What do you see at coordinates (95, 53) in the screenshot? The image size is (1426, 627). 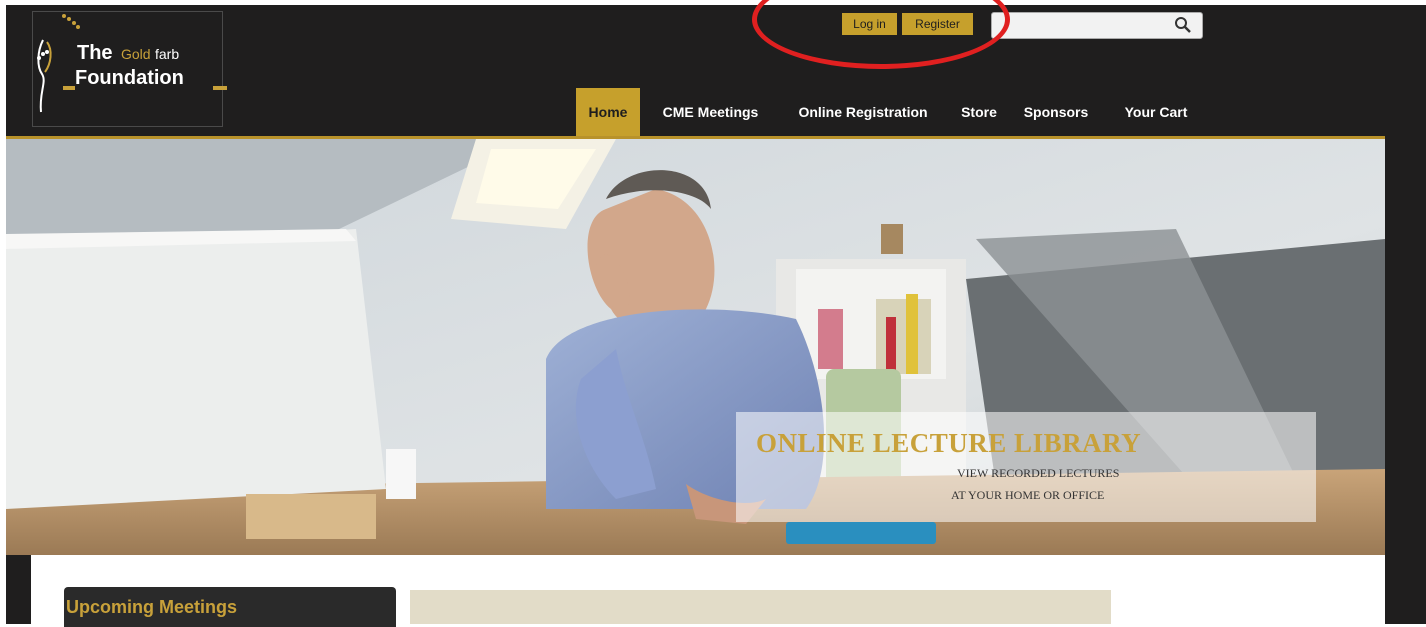 I see `logo-the: The` at bounding box center [95, 53].